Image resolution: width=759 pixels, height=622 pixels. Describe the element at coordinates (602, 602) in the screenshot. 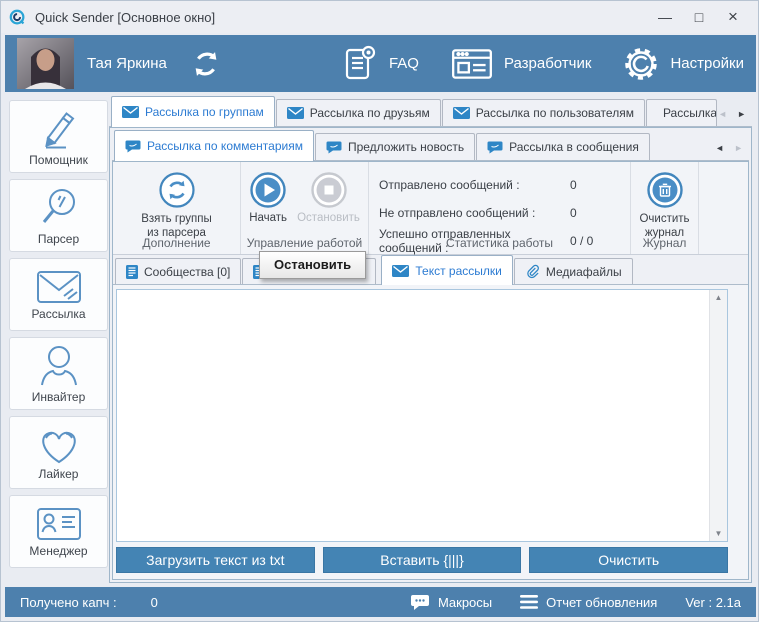

I see `update-report-label: Отчет обновления` at that location.